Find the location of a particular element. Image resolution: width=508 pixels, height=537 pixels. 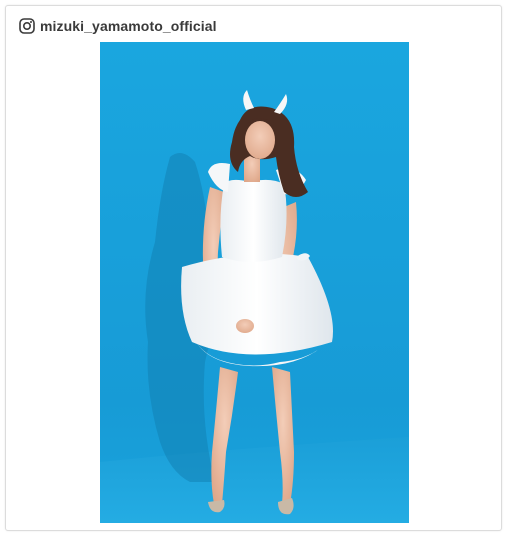

face is located at coordinates (260, 140).